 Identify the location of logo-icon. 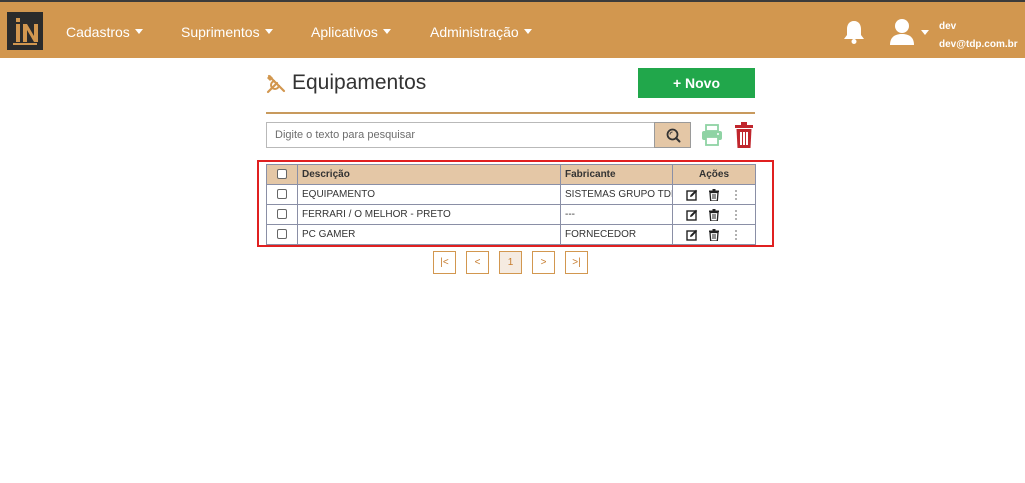
(25, 31).